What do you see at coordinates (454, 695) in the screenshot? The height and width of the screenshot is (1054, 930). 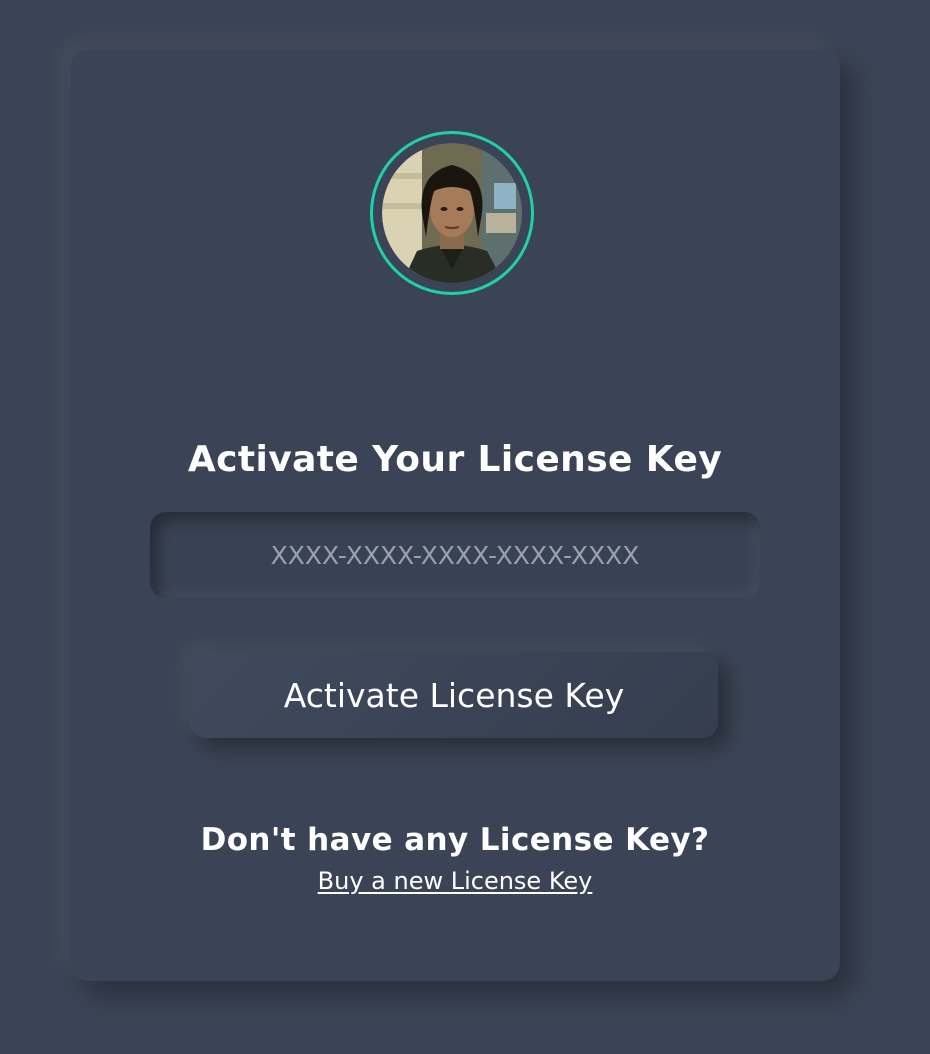 I see `activate-license-button: Activate License Key` at bounding box center [454, 695].